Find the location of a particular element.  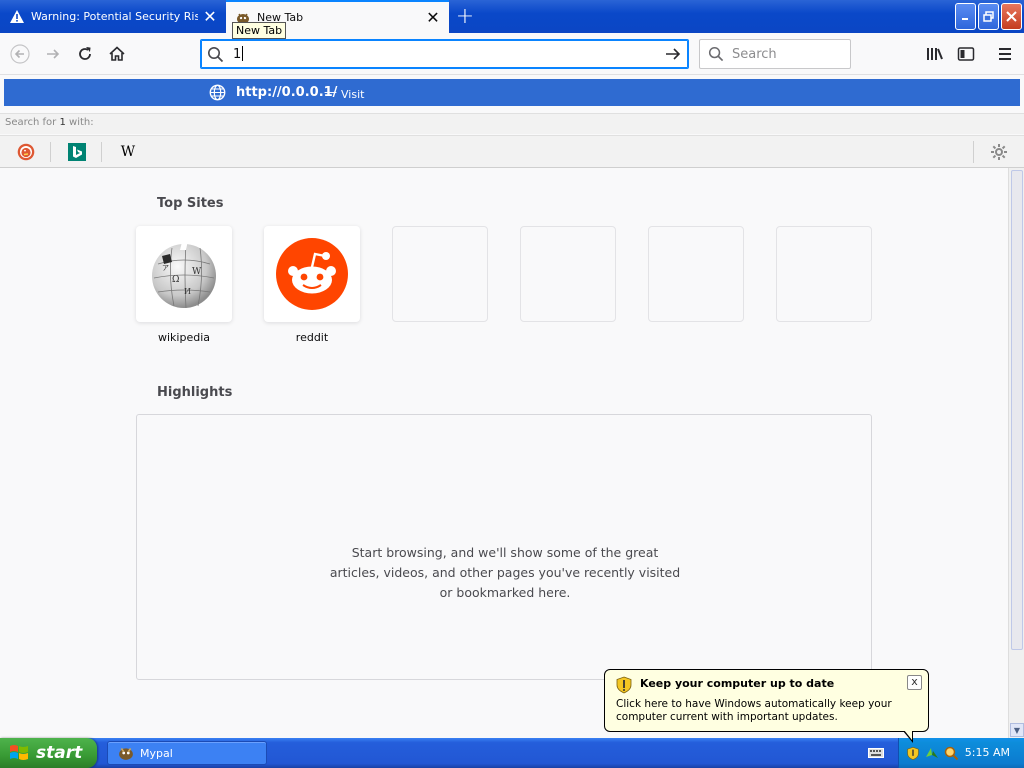

sidebar-icon is located at coordinates (966, 54).